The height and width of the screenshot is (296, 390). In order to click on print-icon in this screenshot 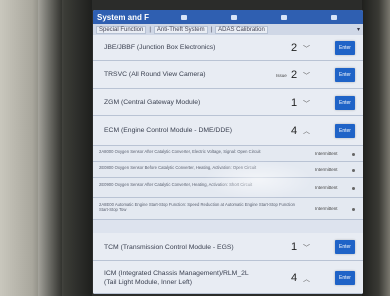, I will do `click(283, 17)`.